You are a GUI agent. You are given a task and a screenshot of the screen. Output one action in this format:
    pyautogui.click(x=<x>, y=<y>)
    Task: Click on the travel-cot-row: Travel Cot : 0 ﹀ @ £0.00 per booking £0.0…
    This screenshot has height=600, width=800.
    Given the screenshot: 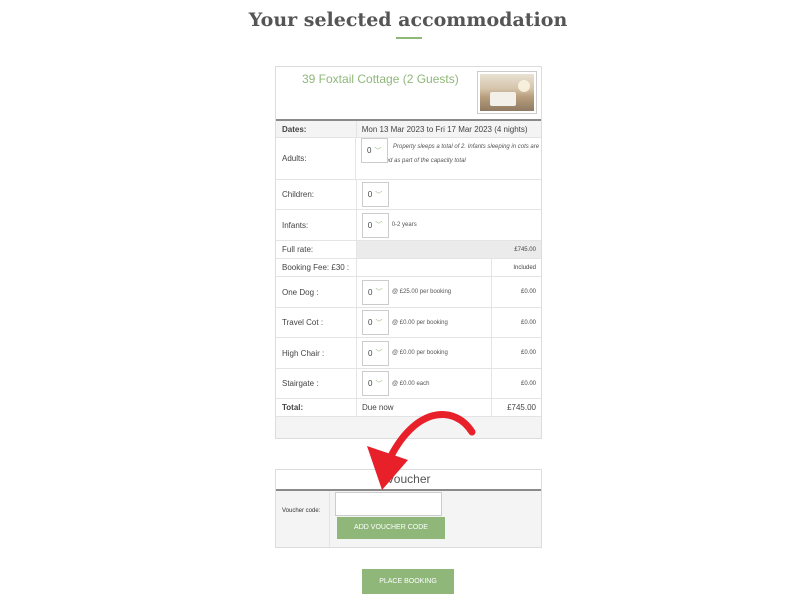 What is the action you would take?
    pyautogui.click(x=408, y=323)
    